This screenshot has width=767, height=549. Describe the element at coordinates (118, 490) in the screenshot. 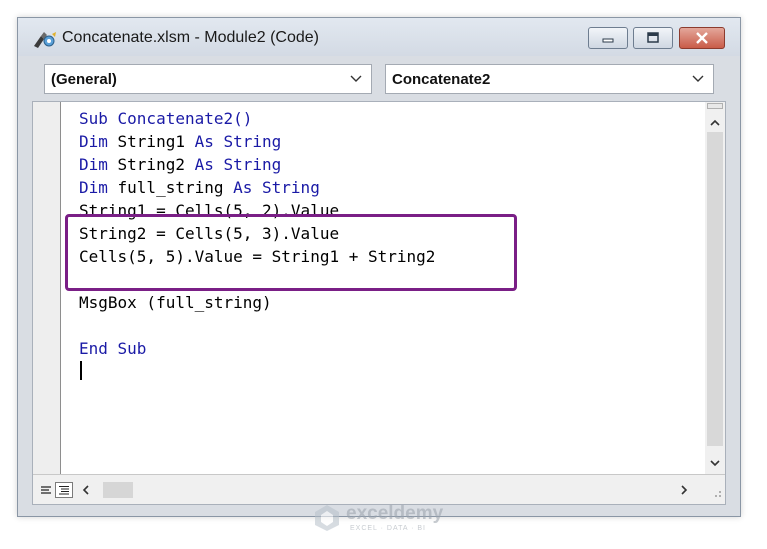

I see `horizontal-scroll-thumb` at that location.